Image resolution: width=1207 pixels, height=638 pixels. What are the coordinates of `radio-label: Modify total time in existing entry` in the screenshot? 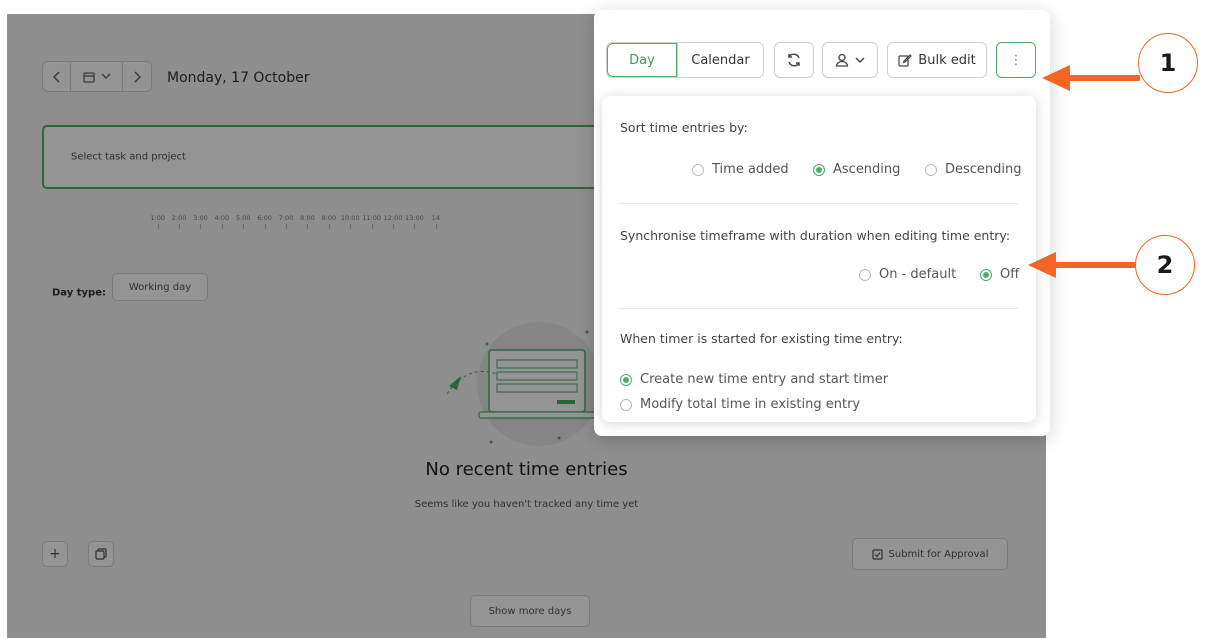 It's located at (750, 404).